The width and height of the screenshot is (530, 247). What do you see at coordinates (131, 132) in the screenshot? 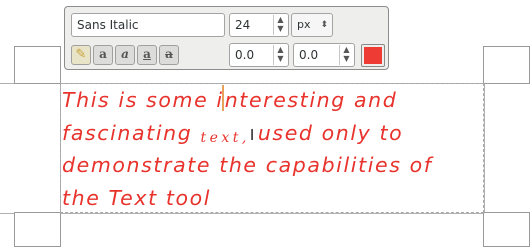
I see `text-line-2-part-a: fascinating` at bounding box center [131, 132].